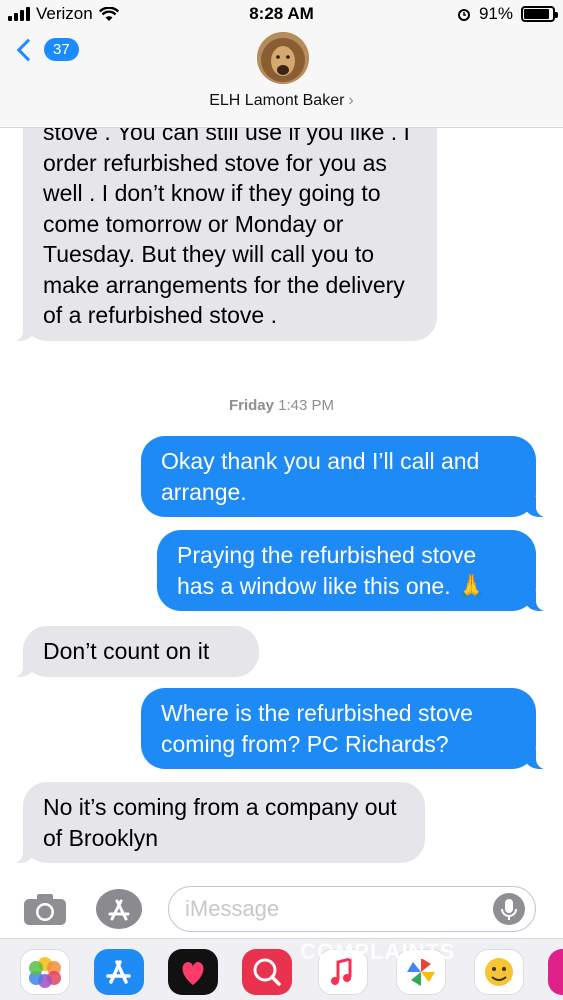 This screenshot has height=1000, width=563. I want to click on camera-icon, so click(45, 909).